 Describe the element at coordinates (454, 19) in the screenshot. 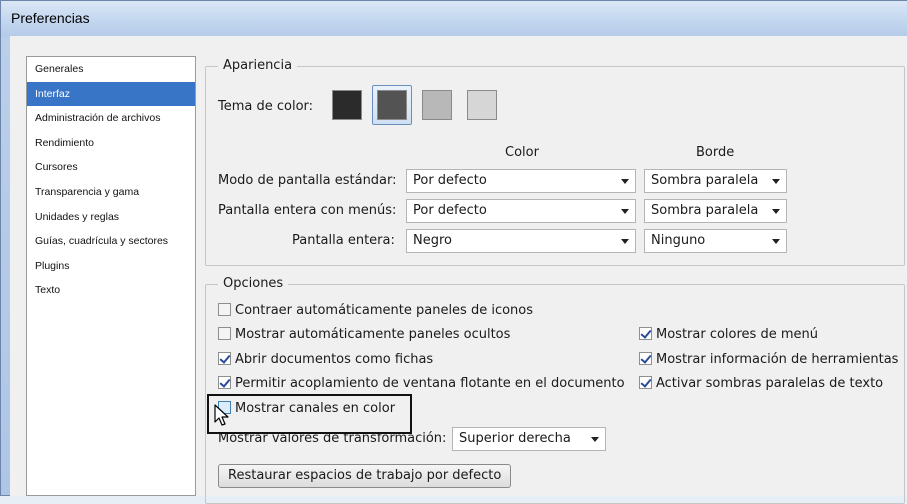

I see `title-bar: Preferencias` at that location.